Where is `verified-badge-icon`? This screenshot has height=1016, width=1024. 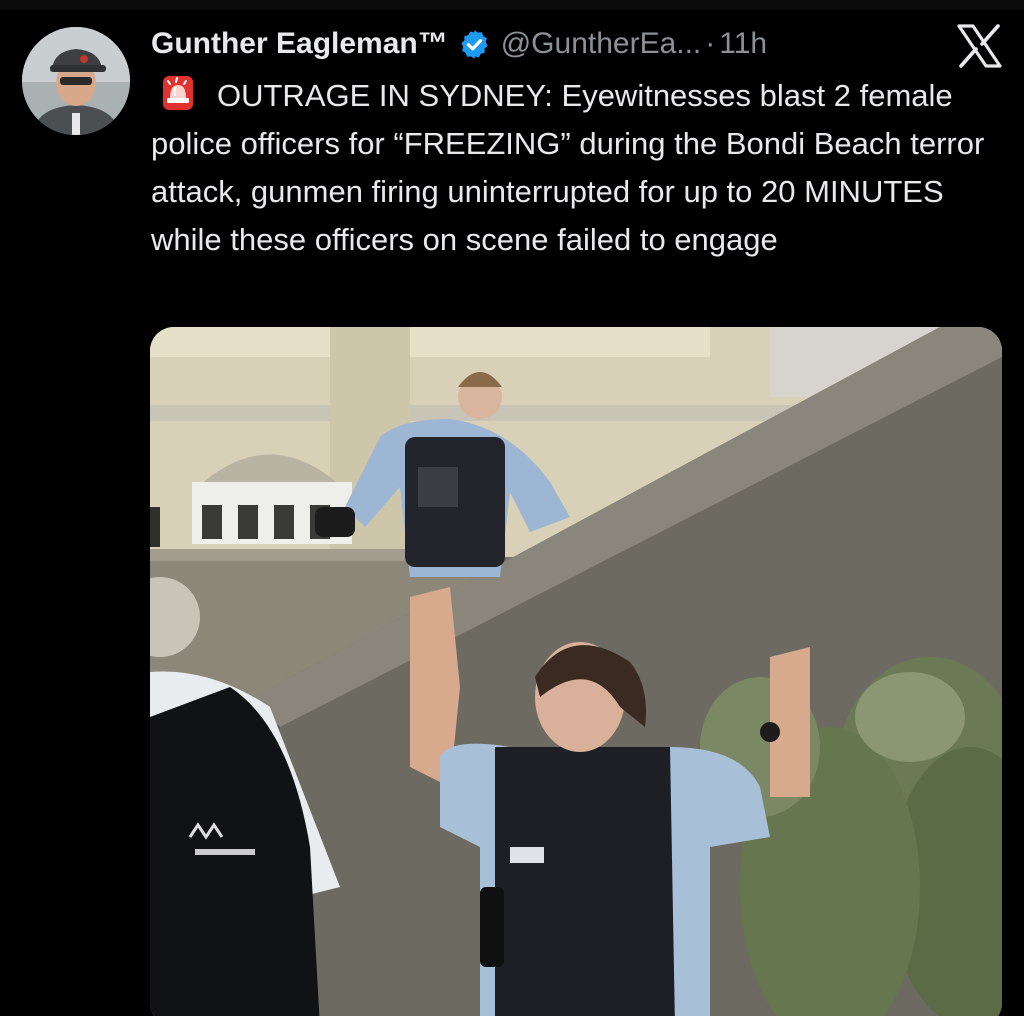
verified-badge-icon is located at coordinates (474, 44).